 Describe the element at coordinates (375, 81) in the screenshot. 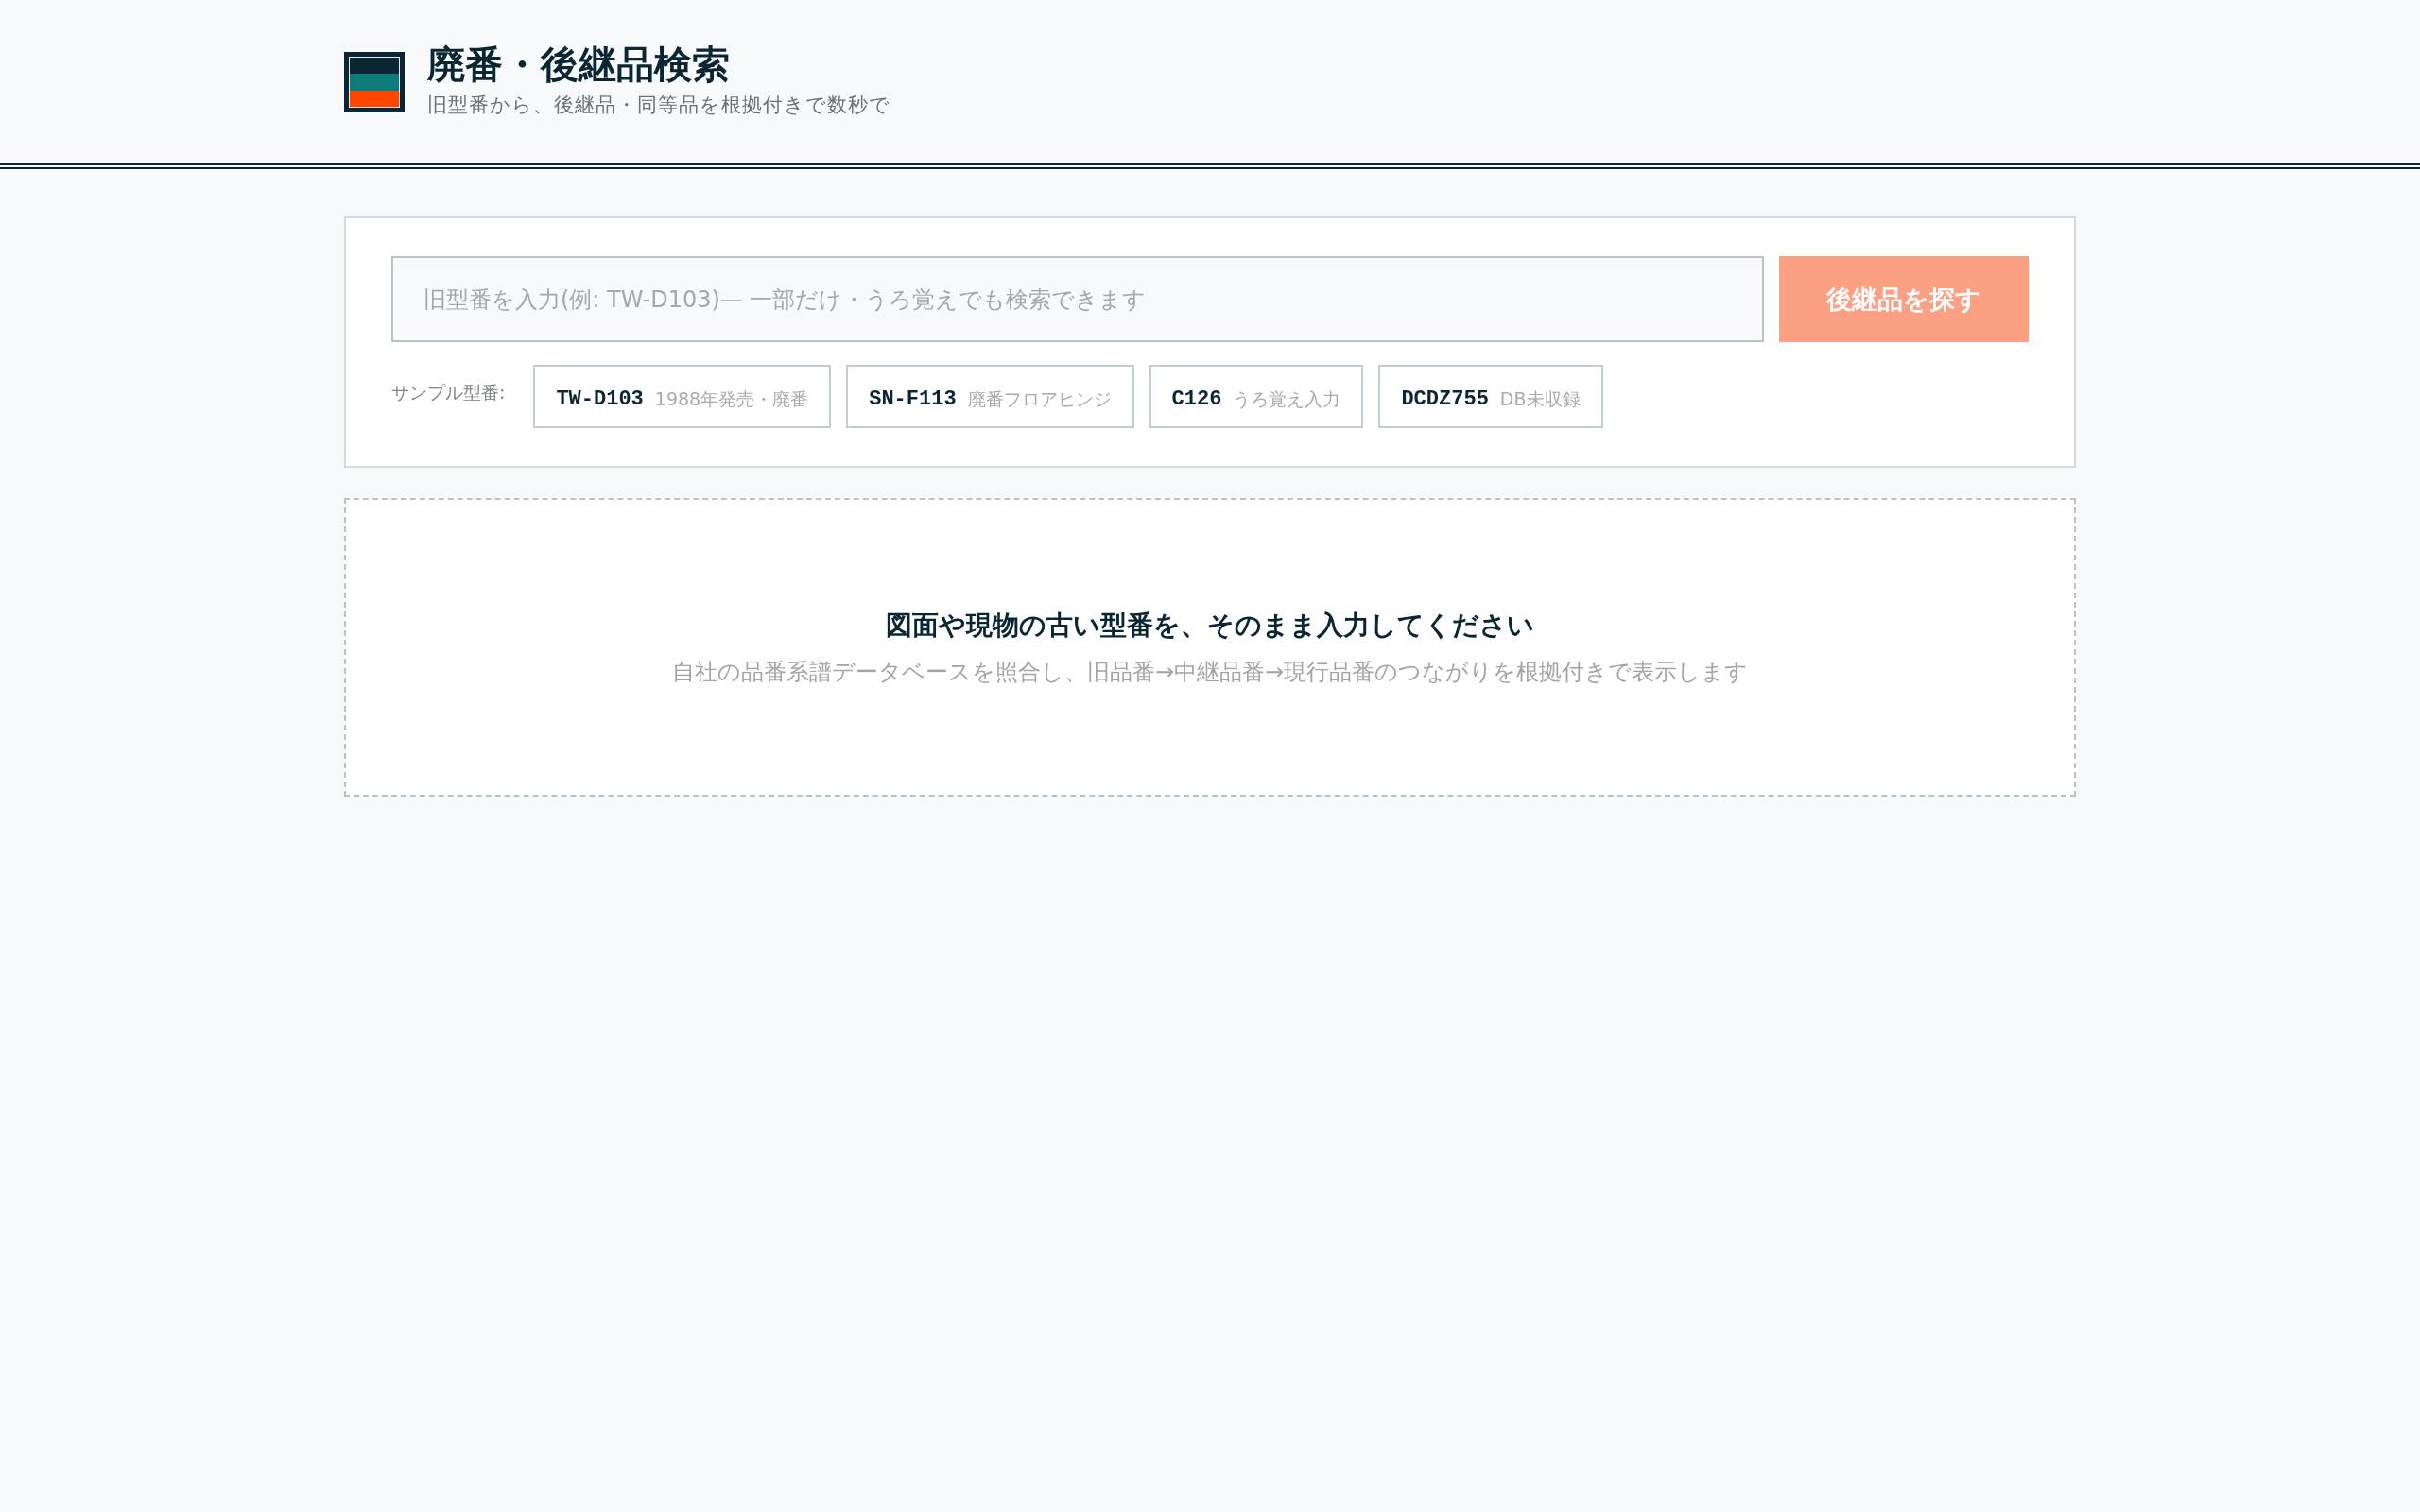

I see `logo-icon` at that location.